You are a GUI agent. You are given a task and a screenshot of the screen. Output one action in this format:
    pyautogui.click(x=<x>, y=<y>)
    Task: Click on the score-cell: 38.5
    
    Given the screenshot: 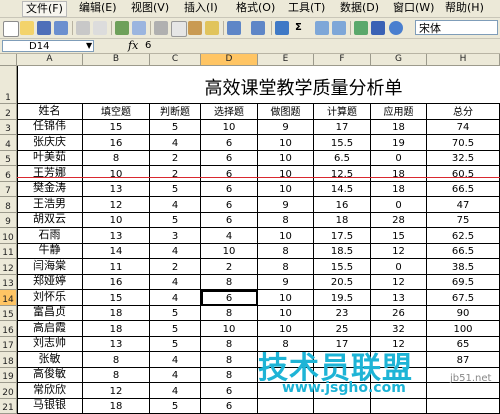 What is the action you would take?
    pyautogui.click(x=463, y=267)
    